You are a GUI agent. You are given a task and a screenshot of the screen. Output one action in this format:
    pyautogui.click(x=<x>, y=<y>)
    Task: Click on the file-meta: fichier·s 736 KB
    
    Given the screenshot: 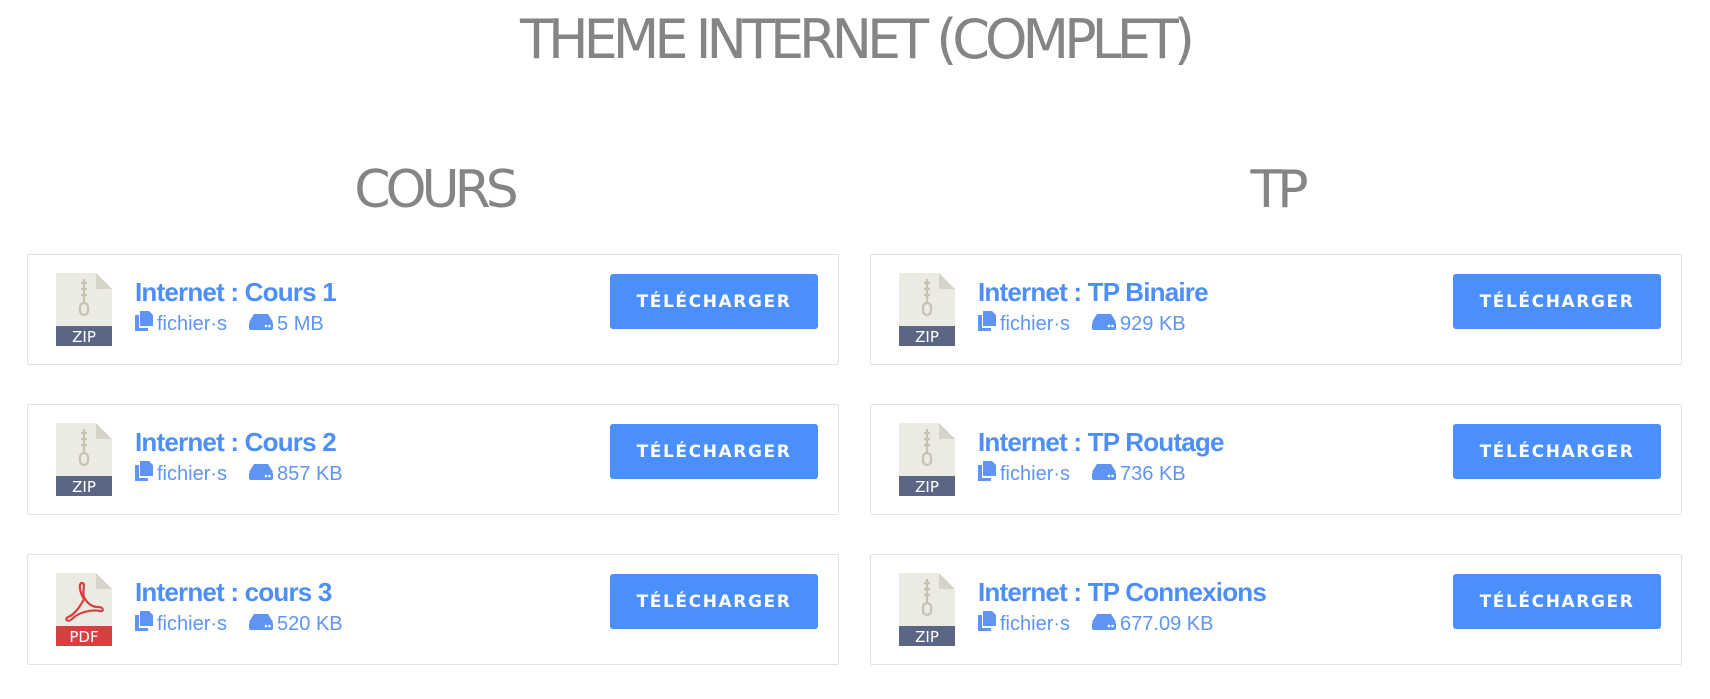 What is the action you would take?
    pyautogui.click(x=1082, y=474)
    